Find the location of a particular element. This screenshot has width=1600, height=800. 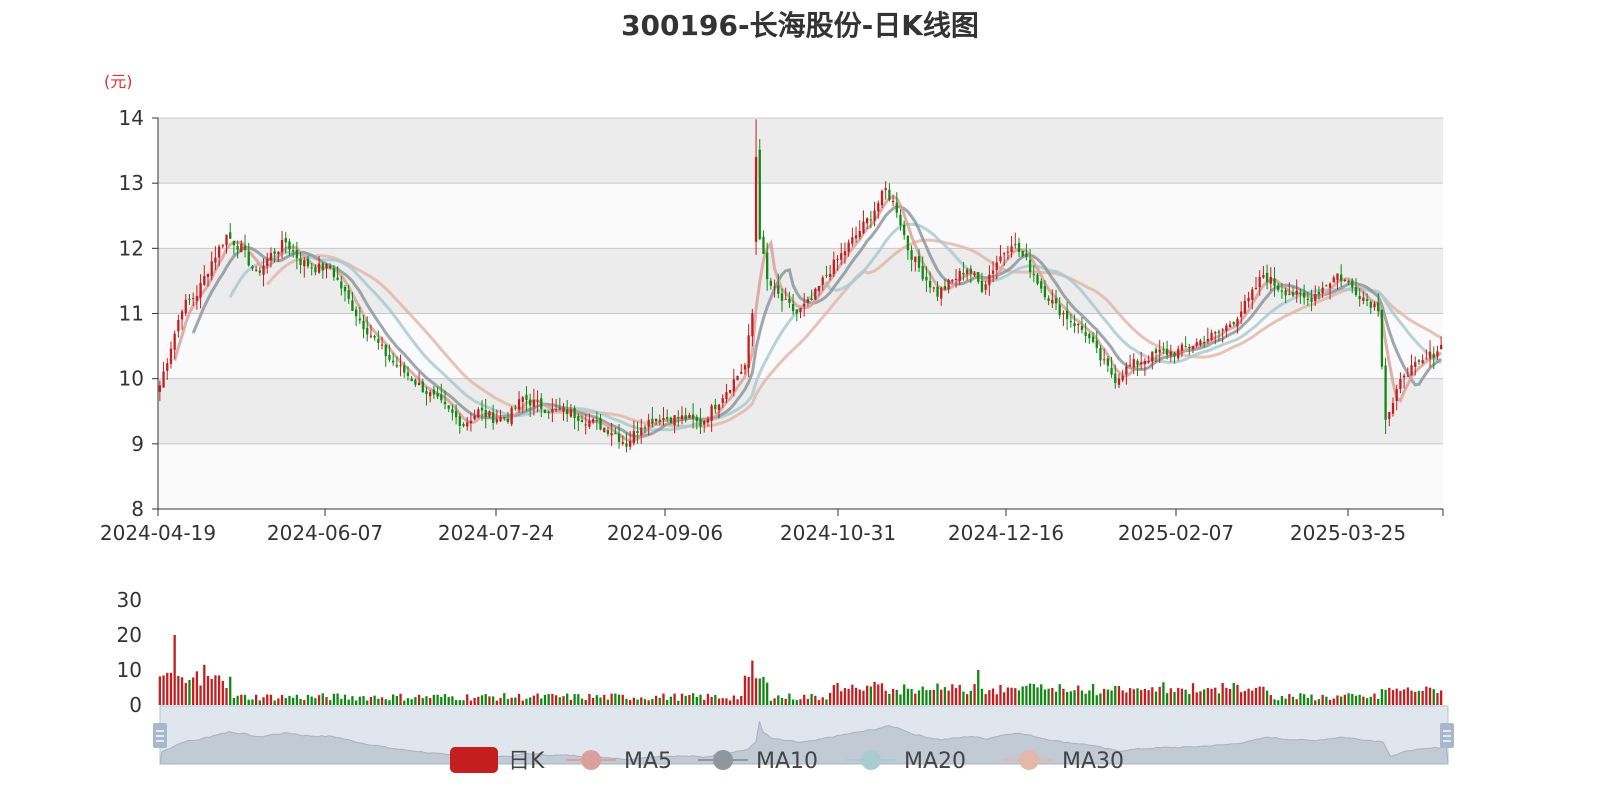

date-tick-label: 2024-04-19 is located at coordinates (158, 533).